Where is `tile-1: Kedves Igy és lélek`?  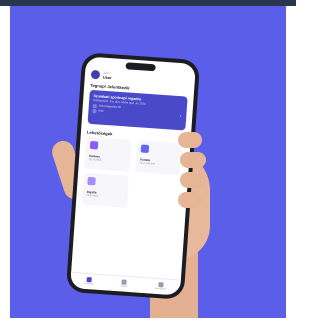
tile-1: Kedves Igy és lélek is located at coordinates (108, 154).